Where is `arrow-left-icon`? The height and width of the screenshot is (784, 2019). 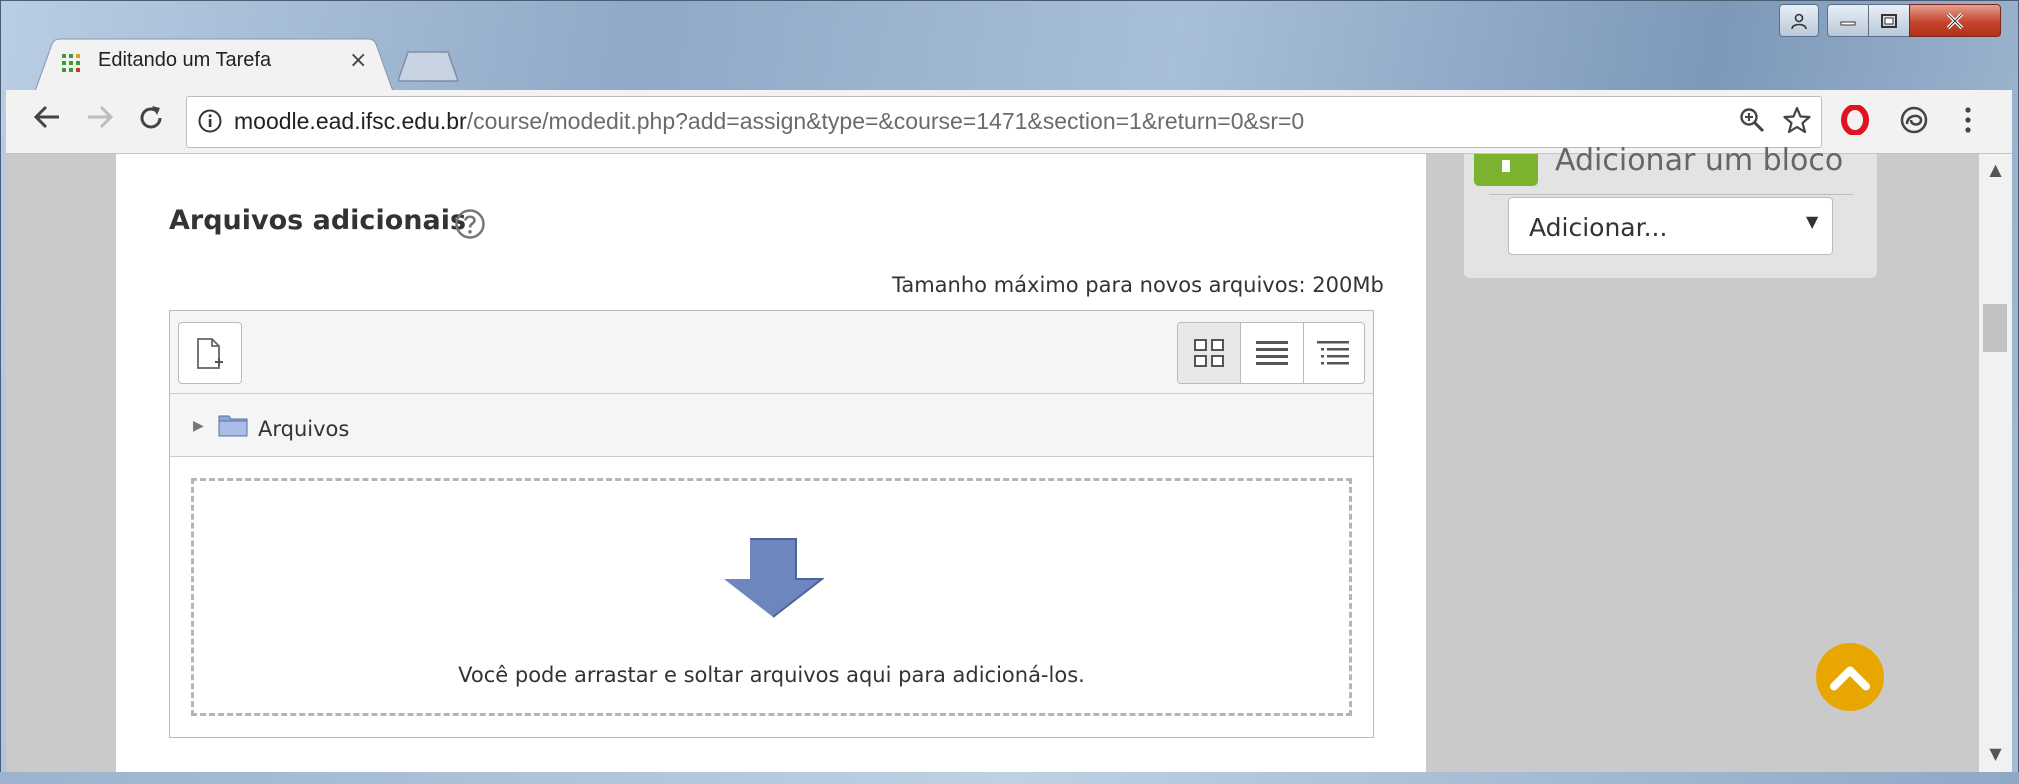
arrow-left-icon is located at coordinates (47, 117).